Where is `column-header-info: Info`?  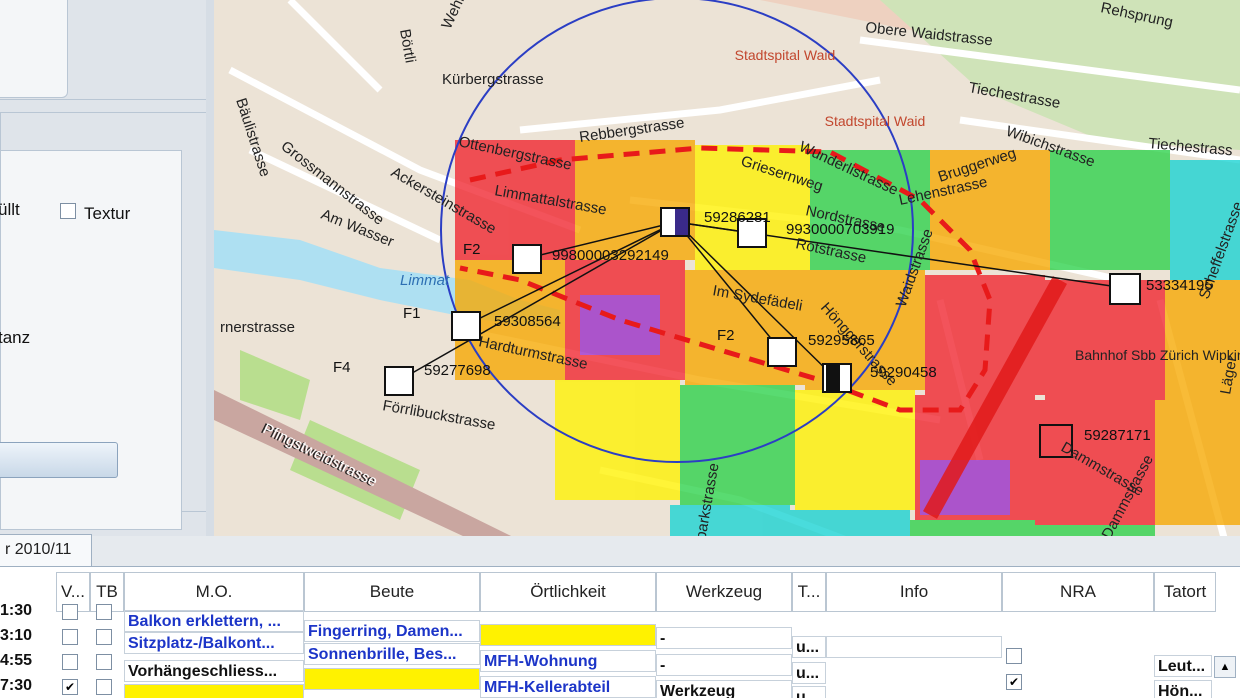
column-header-info: Info is located at coordinates (914, 592).